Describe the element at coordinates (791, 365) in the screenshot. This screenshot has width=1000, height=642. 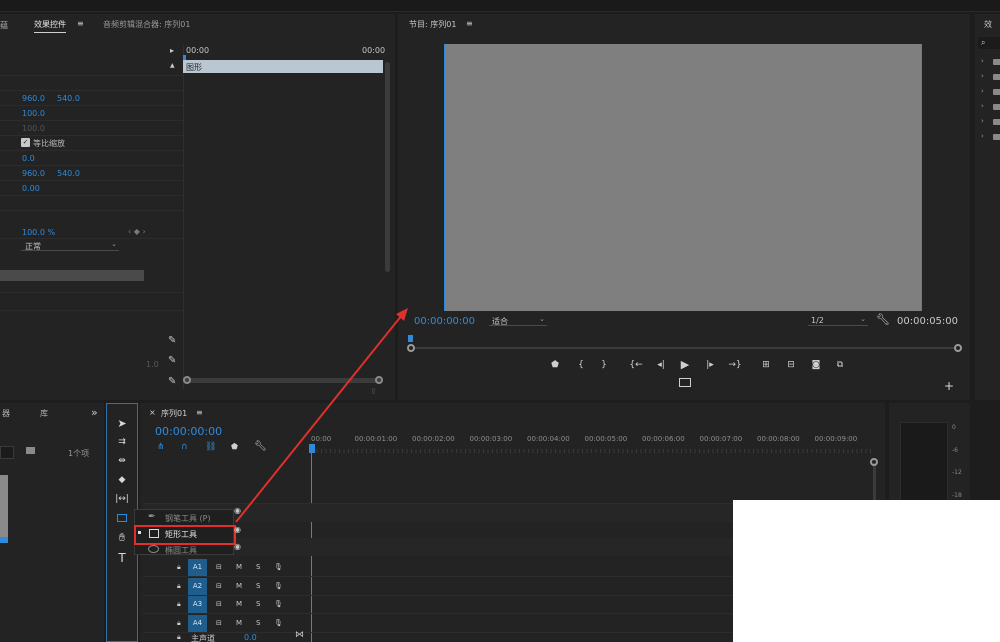
I see `extract-icon: ⊟` at that location.